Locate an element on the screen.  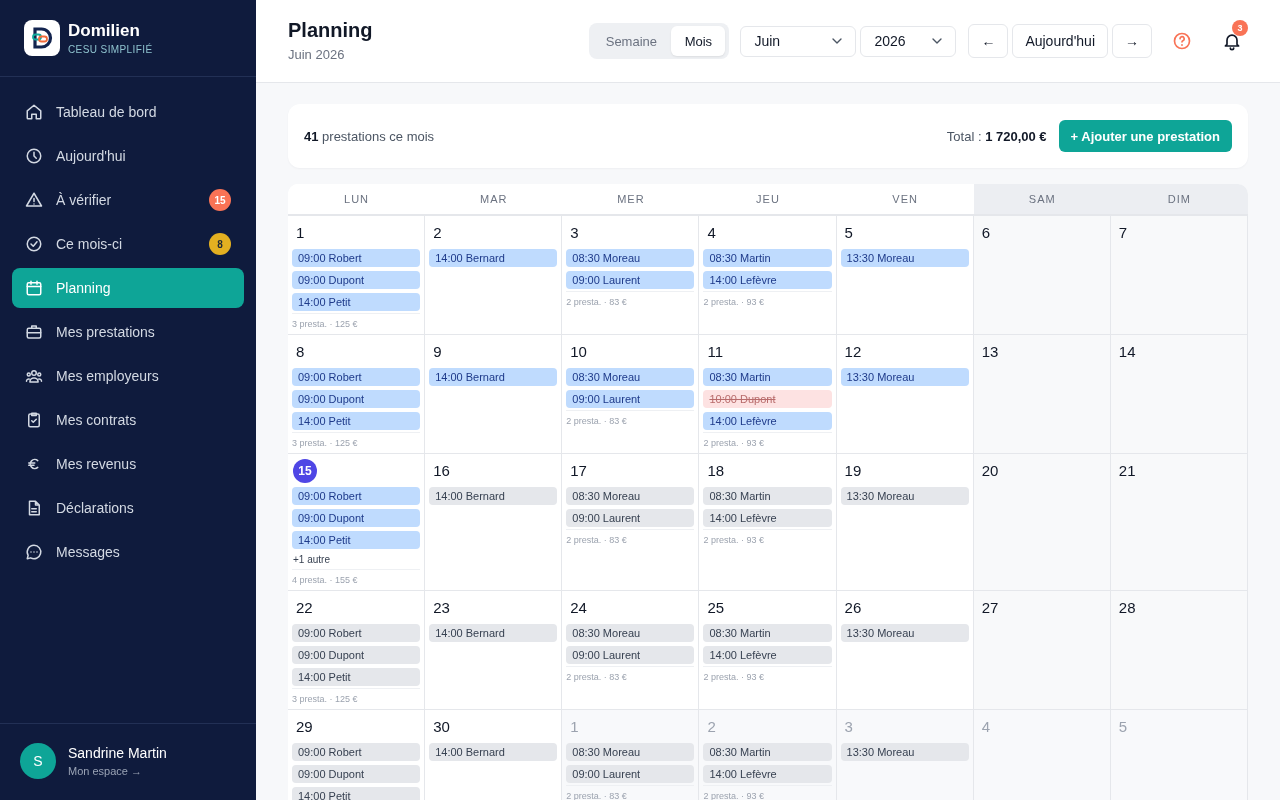
nav-item: Ce mois-ci 8 is located at coordinates (128, 244).